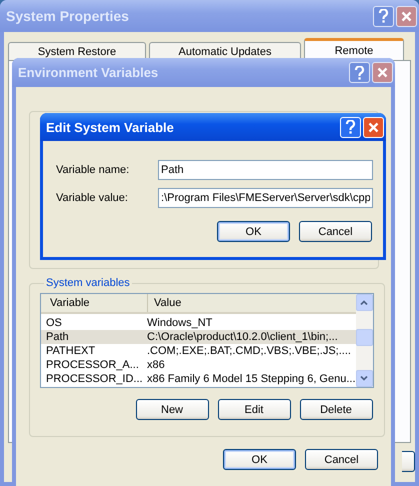 Image resolution: width=419 pixels, height=486 pixels. I want to click on group-label: System variables, so click(88, 283).